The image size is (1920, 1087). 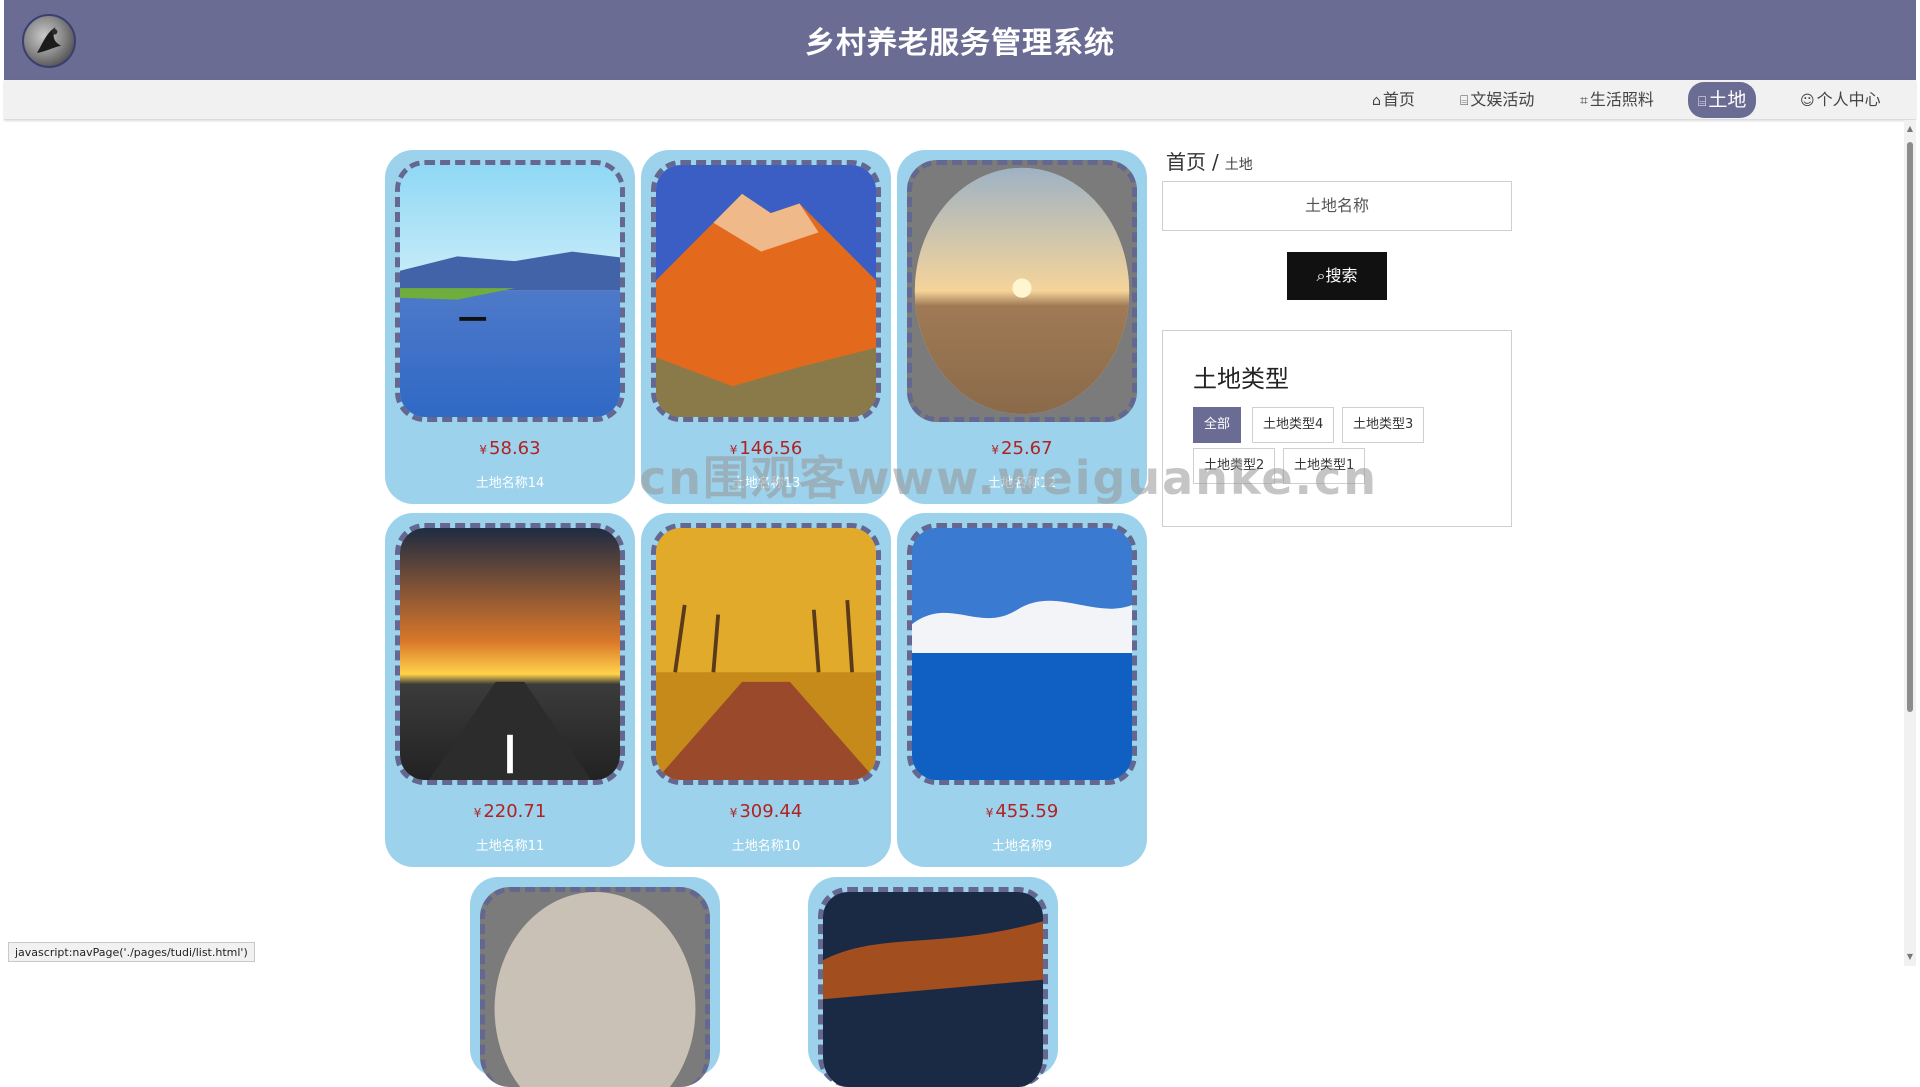 What do you see at coordinates (1497, 100) in the screenshot?
I see `nav-item-activities: ⌸ 文娱活动` at bounding box center [1497, 100].